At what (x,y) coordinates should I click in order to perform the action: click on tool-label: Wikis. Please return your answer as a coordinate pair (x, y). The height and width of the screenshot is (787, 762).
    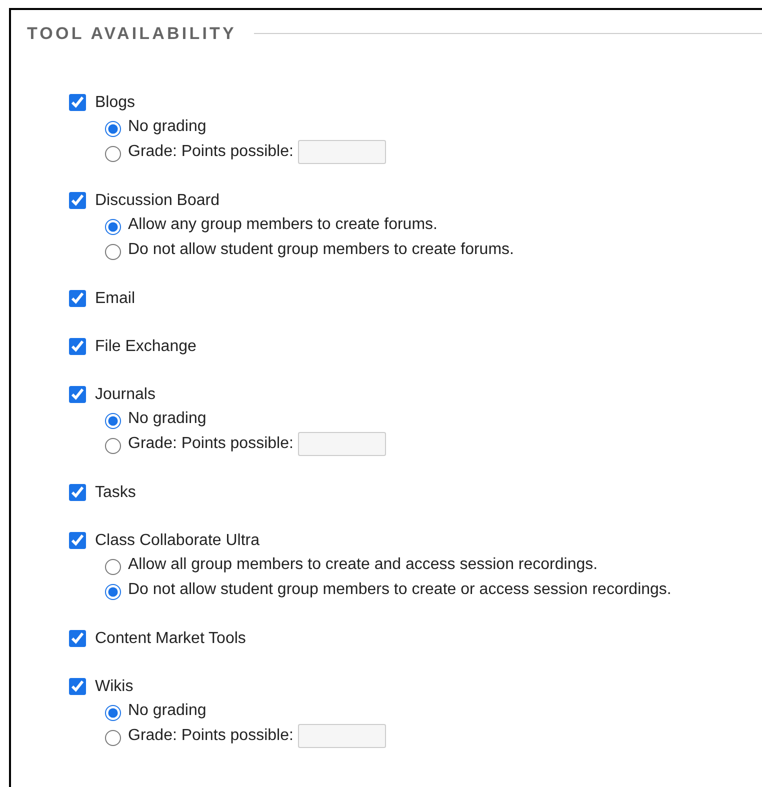
    Looking at the image, I should click on (114, 686).